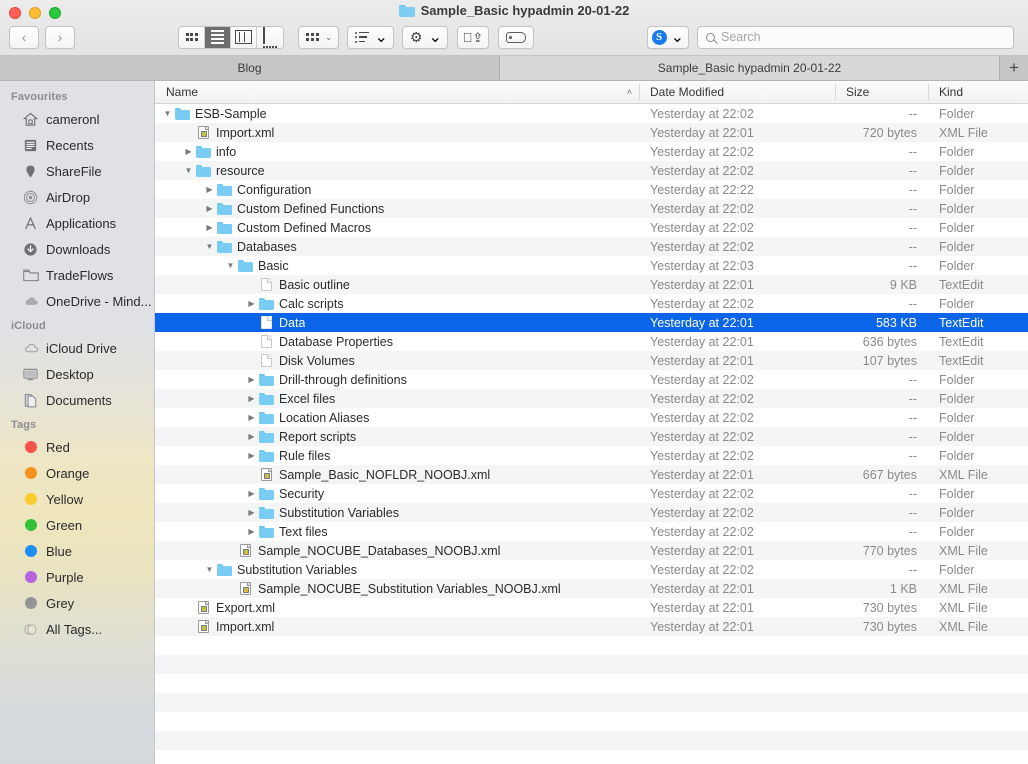 This screenshot has height=764, width=1028. Describe the element at coordinates (863, 37) in the screenshot. I see `search-input` at that location.